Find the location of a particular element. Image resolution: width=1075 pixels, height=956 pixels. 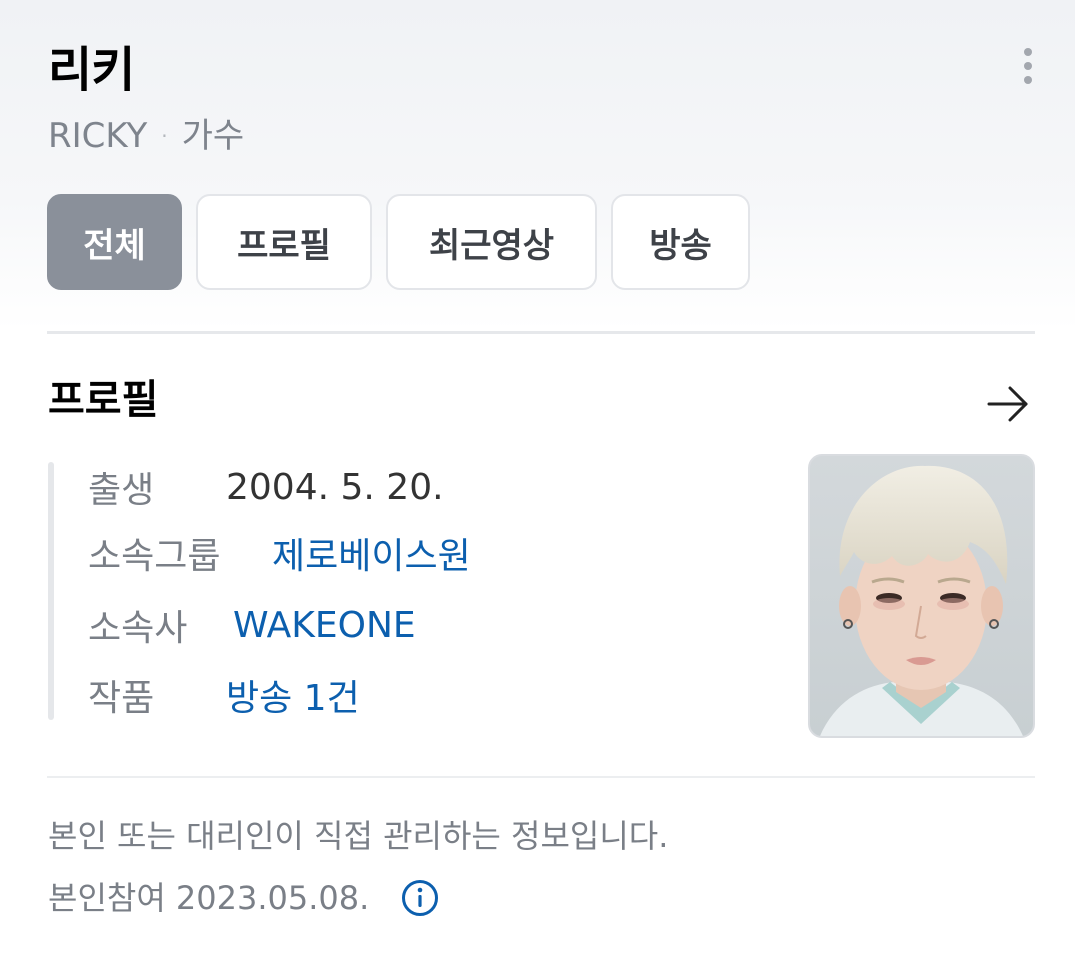

page-title: 리키 is located at coordinates (91, 70).